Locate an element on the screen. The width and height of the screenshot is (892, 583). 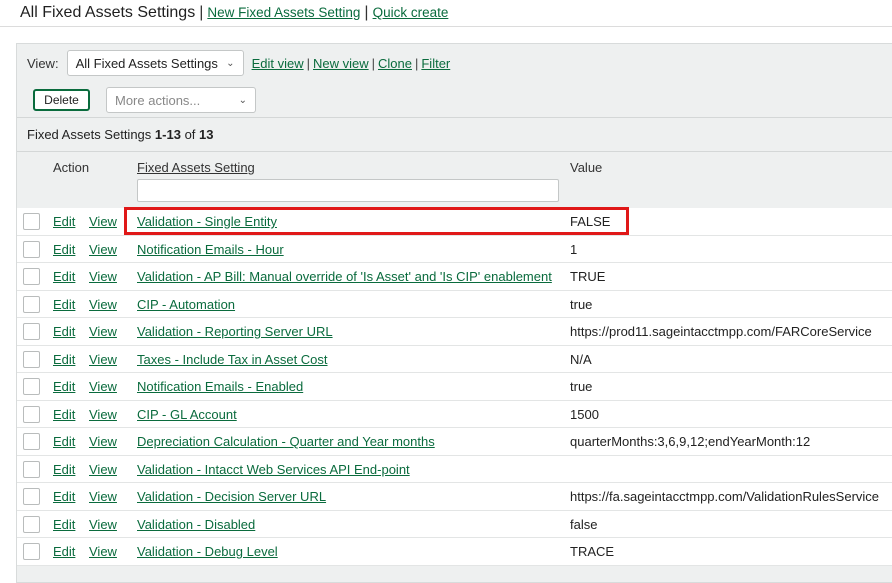
quick-create-link: Quick create is located at coordinates (411, 12).